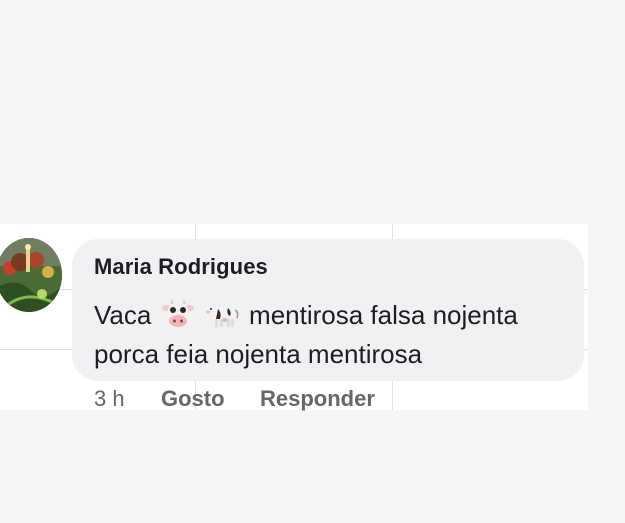  What do you see at coordinates (178, 314) in the screenshot?
I see `cow-face-icon` at bounding box center [178, 314].